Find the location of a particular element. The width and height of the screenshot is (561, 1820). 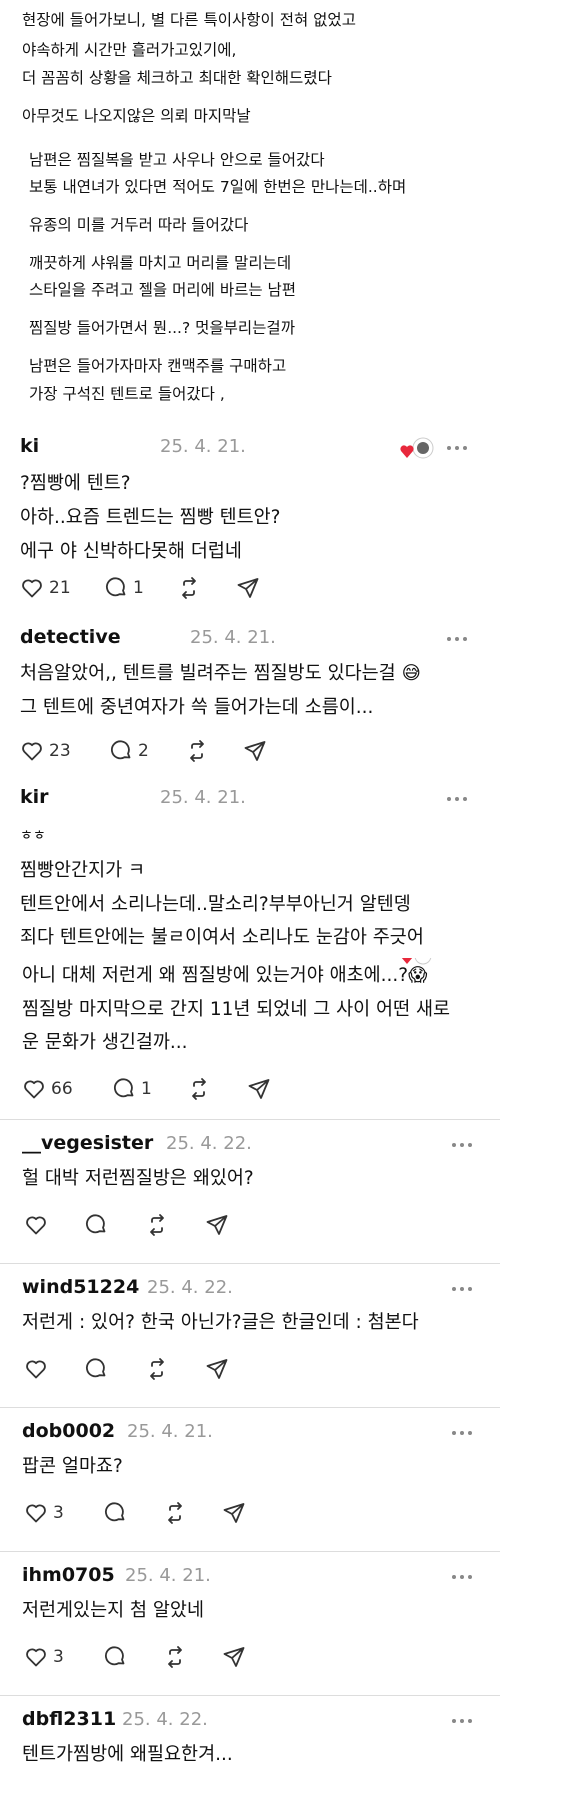

post-text-line: 아무것도 나오지않은 의뢰 마지막날 is located at coordinates (136, 116).